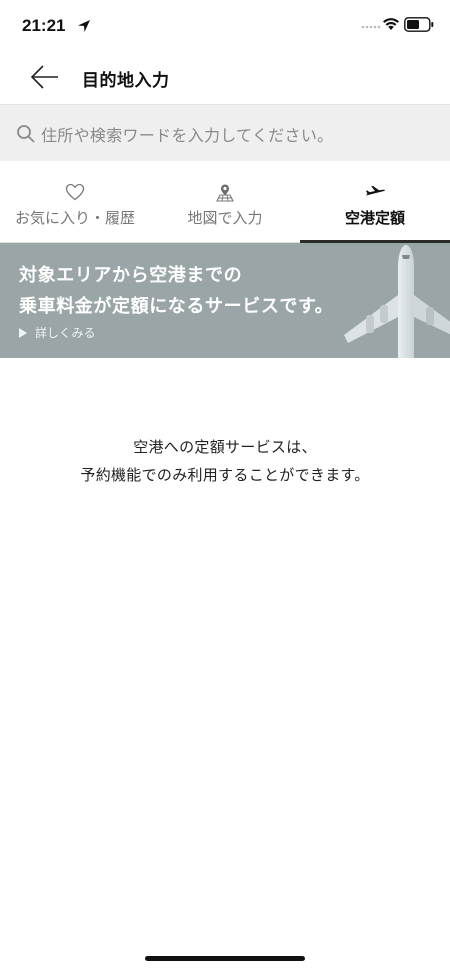  I want to click on banner-more-link: 詳しくみる, so click(57, 332).